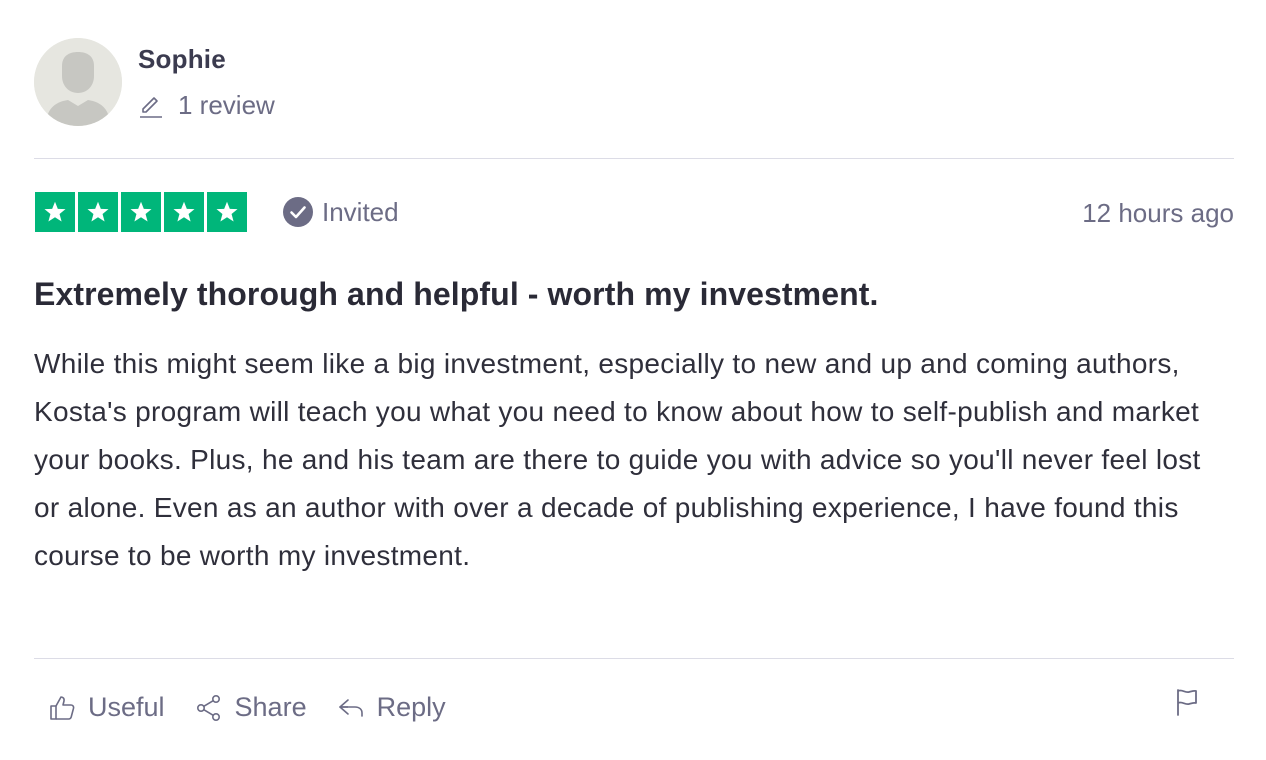  What do you see at coordinates (62, 707) in the screenshot?
I see `thumbs-up-icon` at bounding box center [62, 707].